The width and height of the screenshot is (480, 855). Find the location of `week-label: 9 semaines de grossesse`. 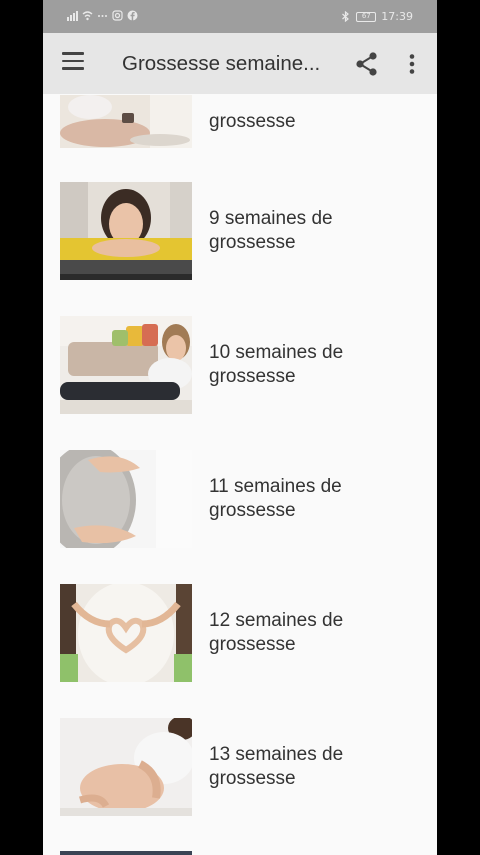

week-label: 9 semaines de grossesse is located at coordinates (271, 230).